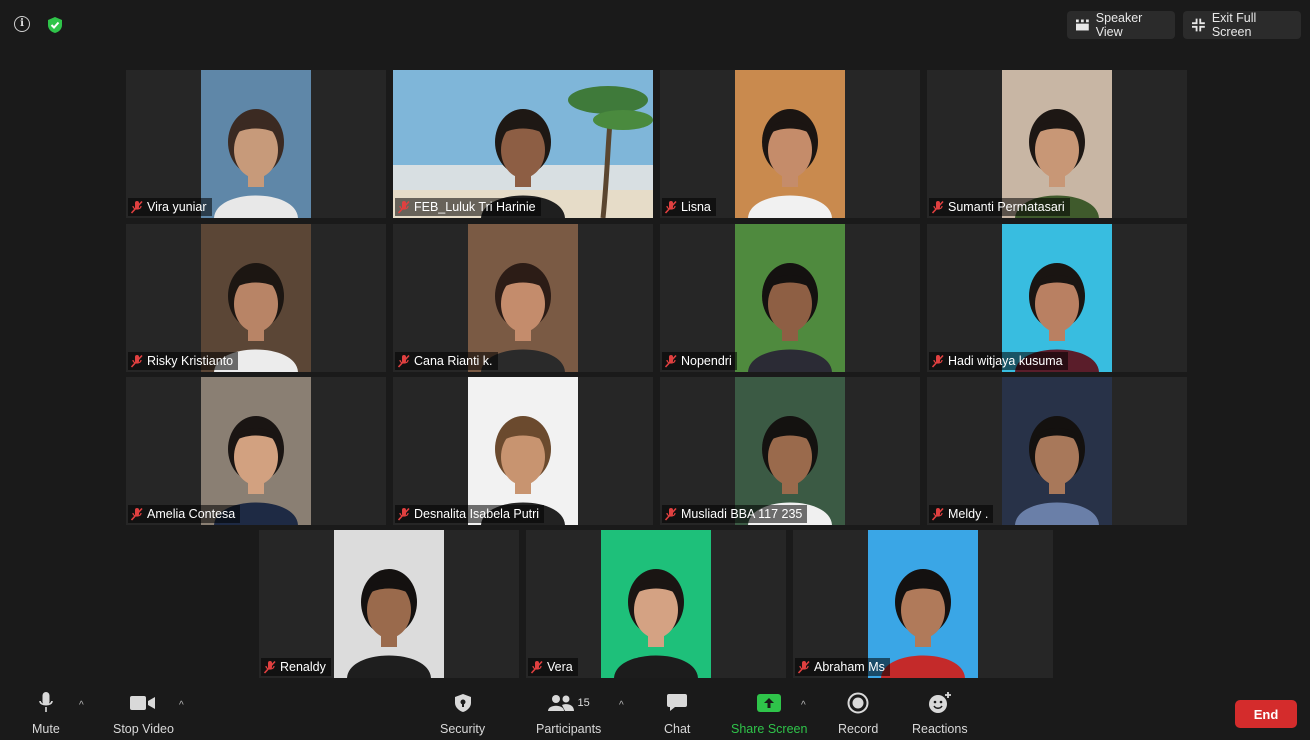 The width and height of the screenshot is (1310, 740). I want to click on participant-name-tag: Cana Rianti k., so click(446, 361).